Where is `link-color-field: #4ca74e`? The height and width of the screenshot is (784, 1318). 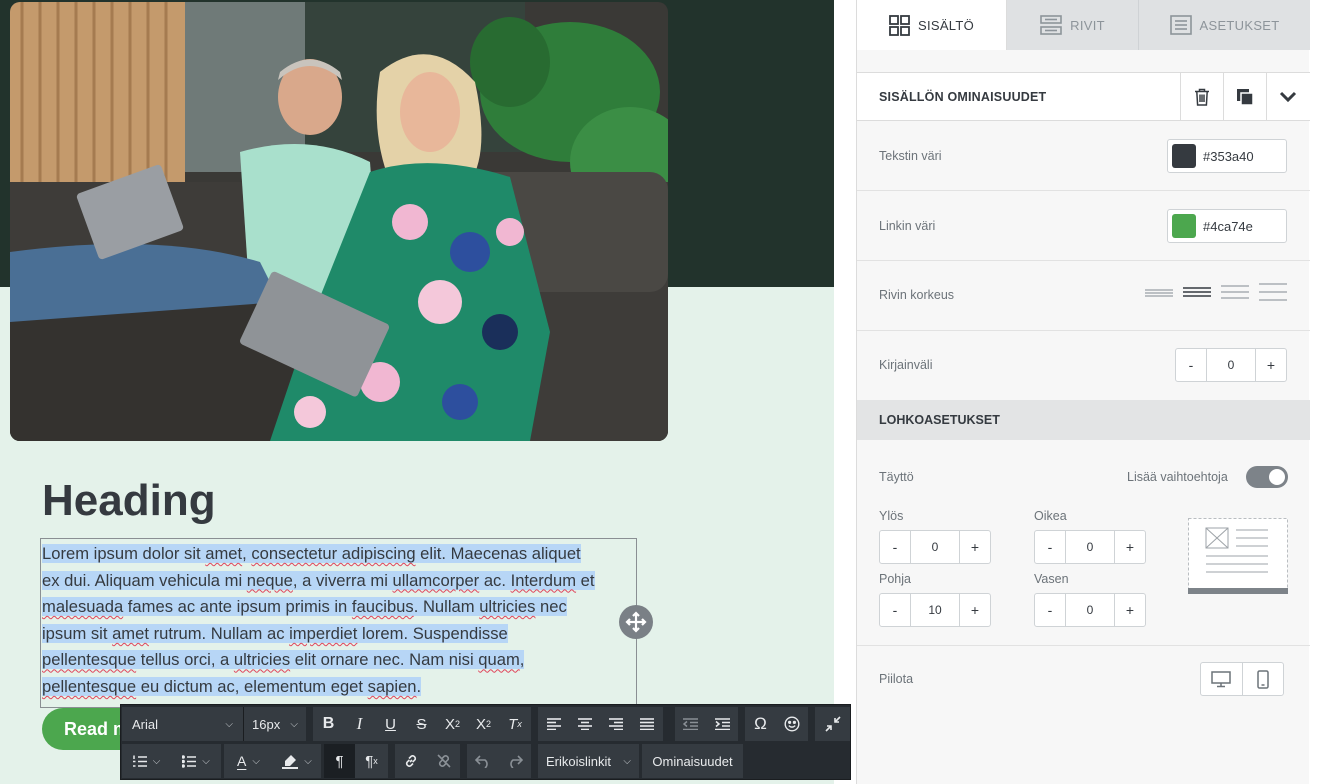
link-color-field: #4ca74e is located at coordinates (1227, 226).